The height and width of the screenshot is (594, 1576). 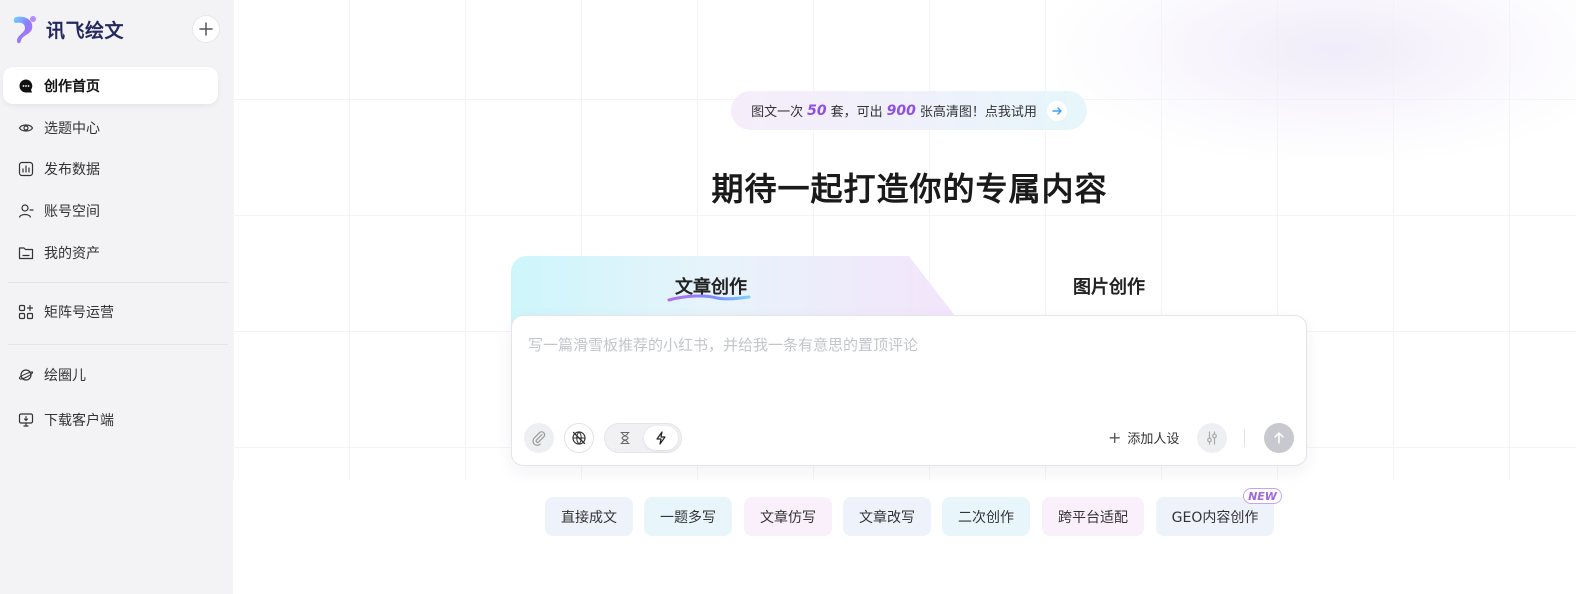 I want to click on mode-deep-option, so click(x=625, y=438).